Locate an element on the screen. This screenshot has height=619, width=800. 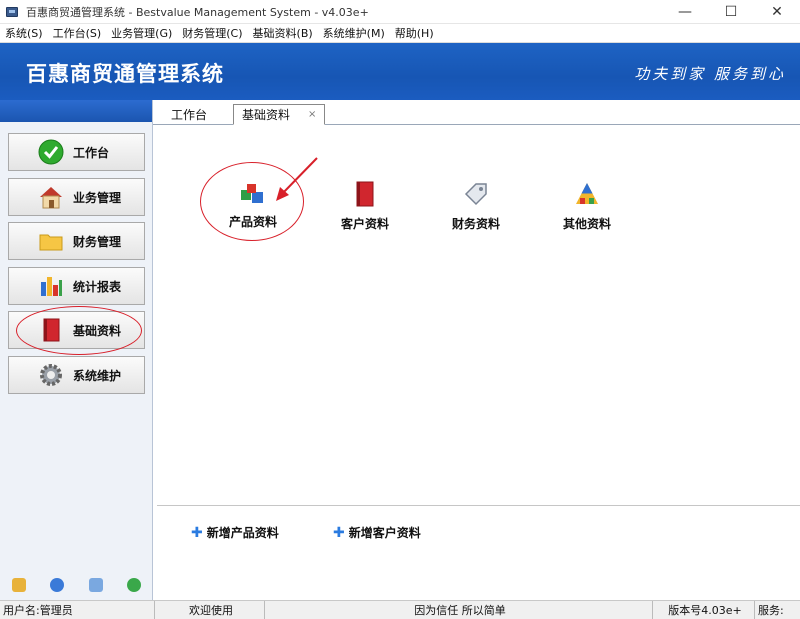
sidebar-header is located at coordinates (76, 111).